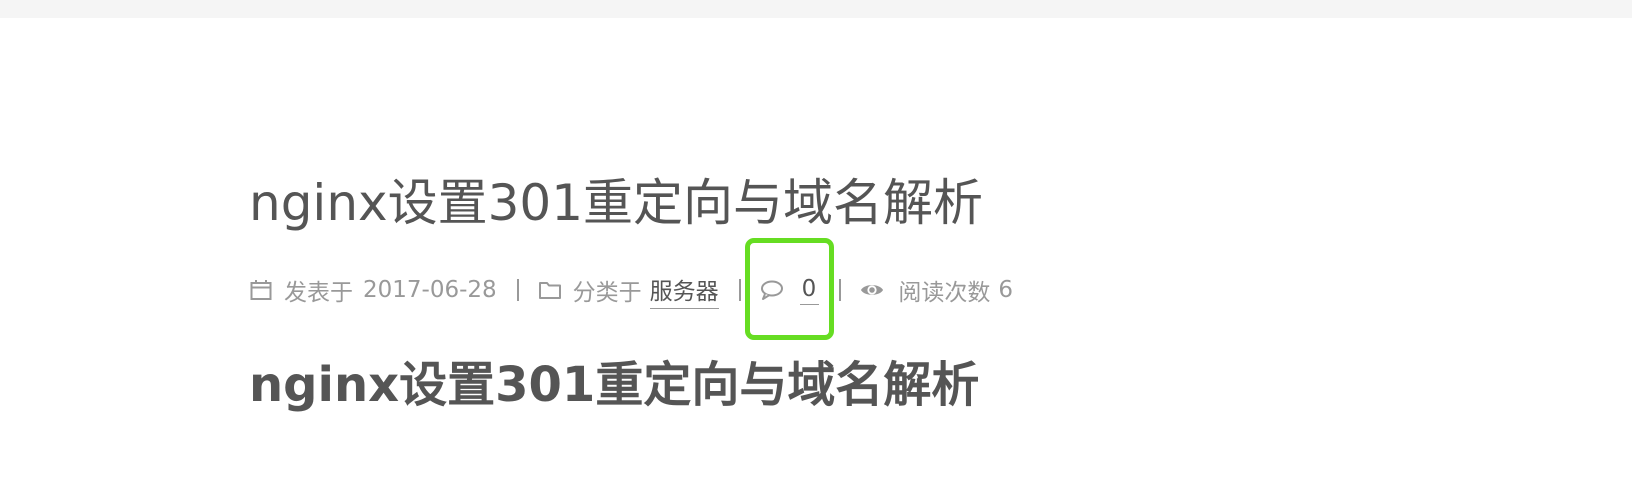 The image size is (1632, 502). Describe the element at coordinates (607, 293) in the screenshot. I see `category-label: 分类于` at that location.